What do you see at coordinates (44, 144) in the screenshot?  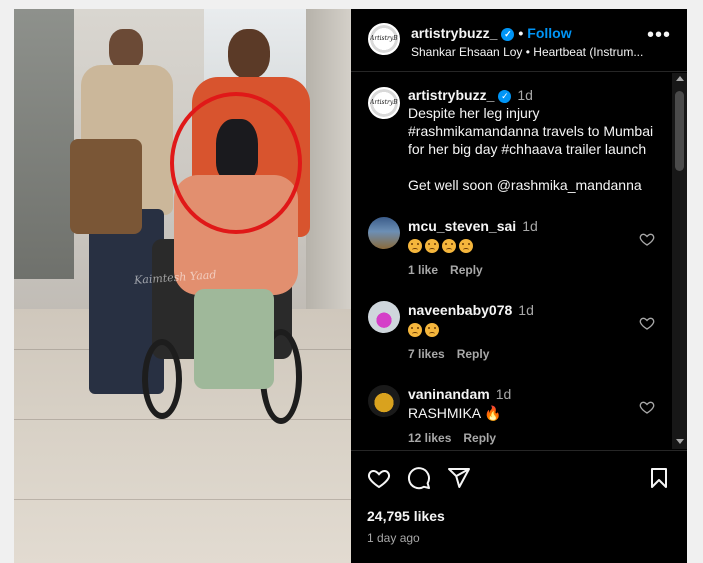 I see `background-wall` at bounding box center [44, 144].